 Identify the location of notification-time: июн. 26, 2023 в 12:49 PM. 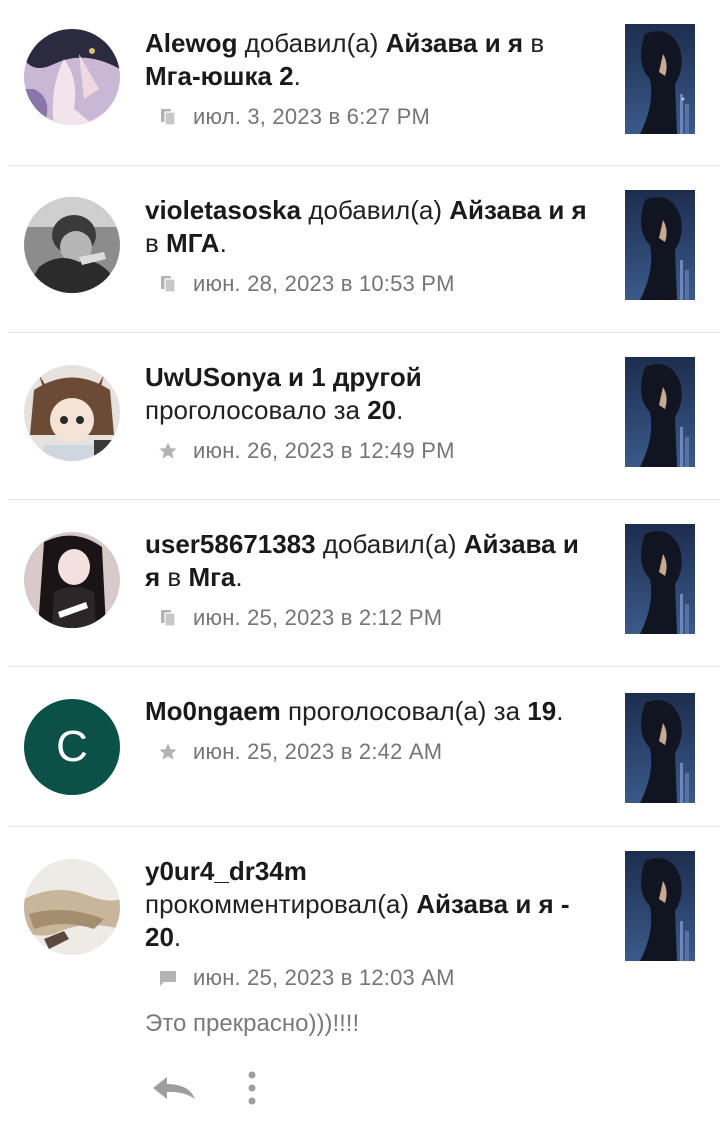
(324, 450).